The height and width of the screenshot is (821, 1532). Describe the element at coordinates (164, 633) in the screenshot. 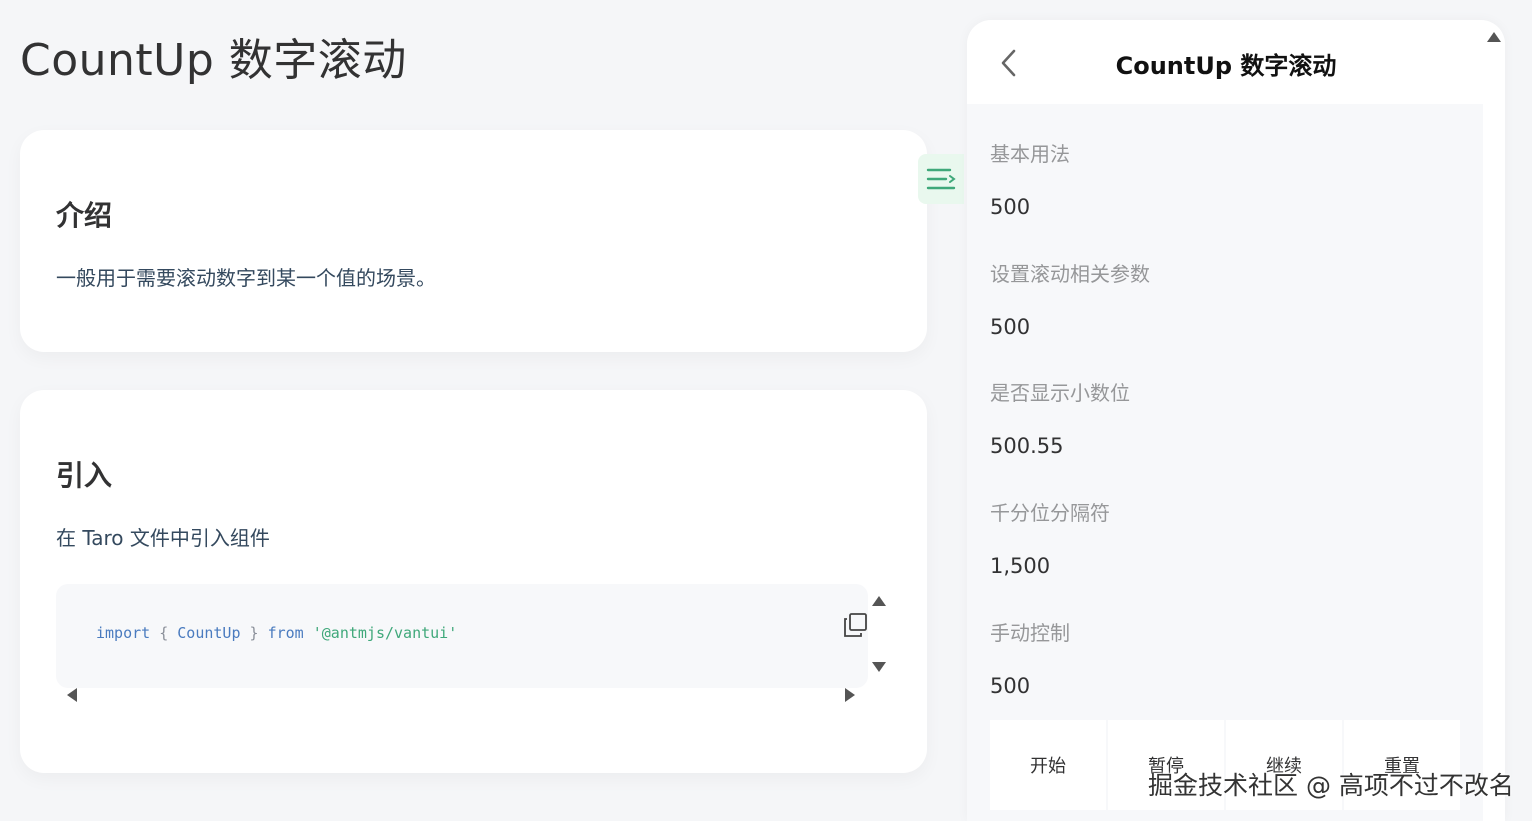

I see `code-brace-open: {` at that location.